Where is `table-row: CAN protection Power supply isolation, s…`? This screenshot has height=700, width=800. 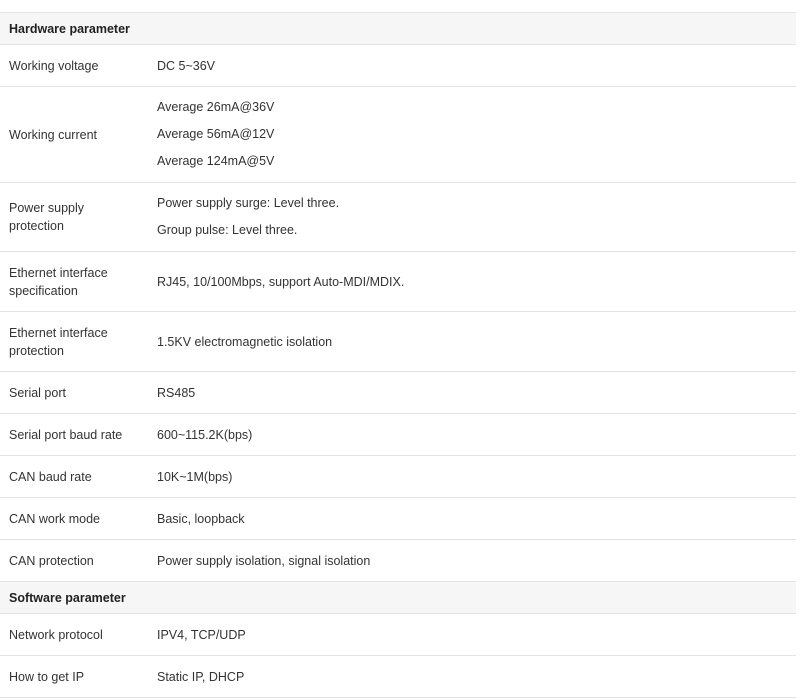
table-row: CAN protection Power supply isolation, s… is located at coordinates (398, 560).